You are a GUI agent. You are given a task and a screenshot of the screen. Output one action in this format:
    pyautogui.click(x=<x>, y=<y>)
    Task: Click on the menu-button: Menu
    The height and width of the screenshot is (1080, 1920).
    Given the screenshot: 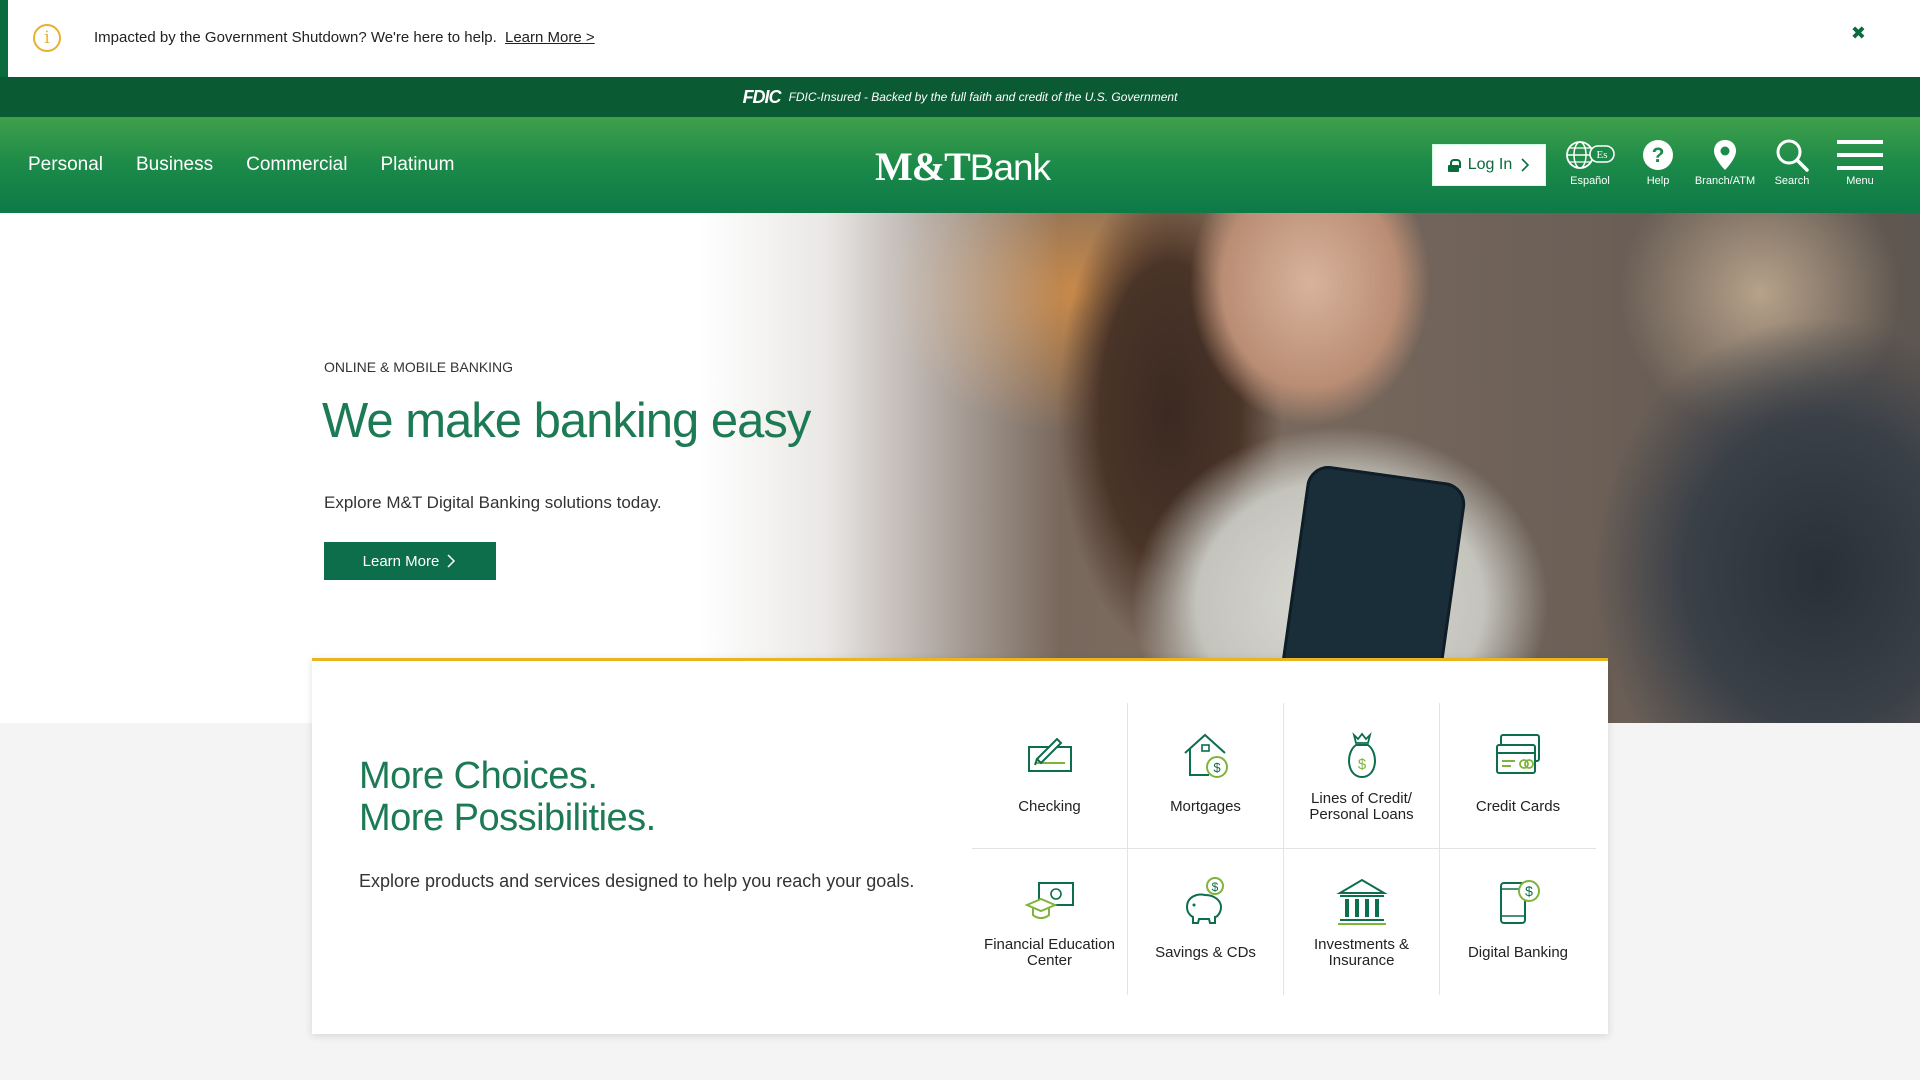 What is the action you would take?
    pyautogui.click(x=1860, y=162)
    